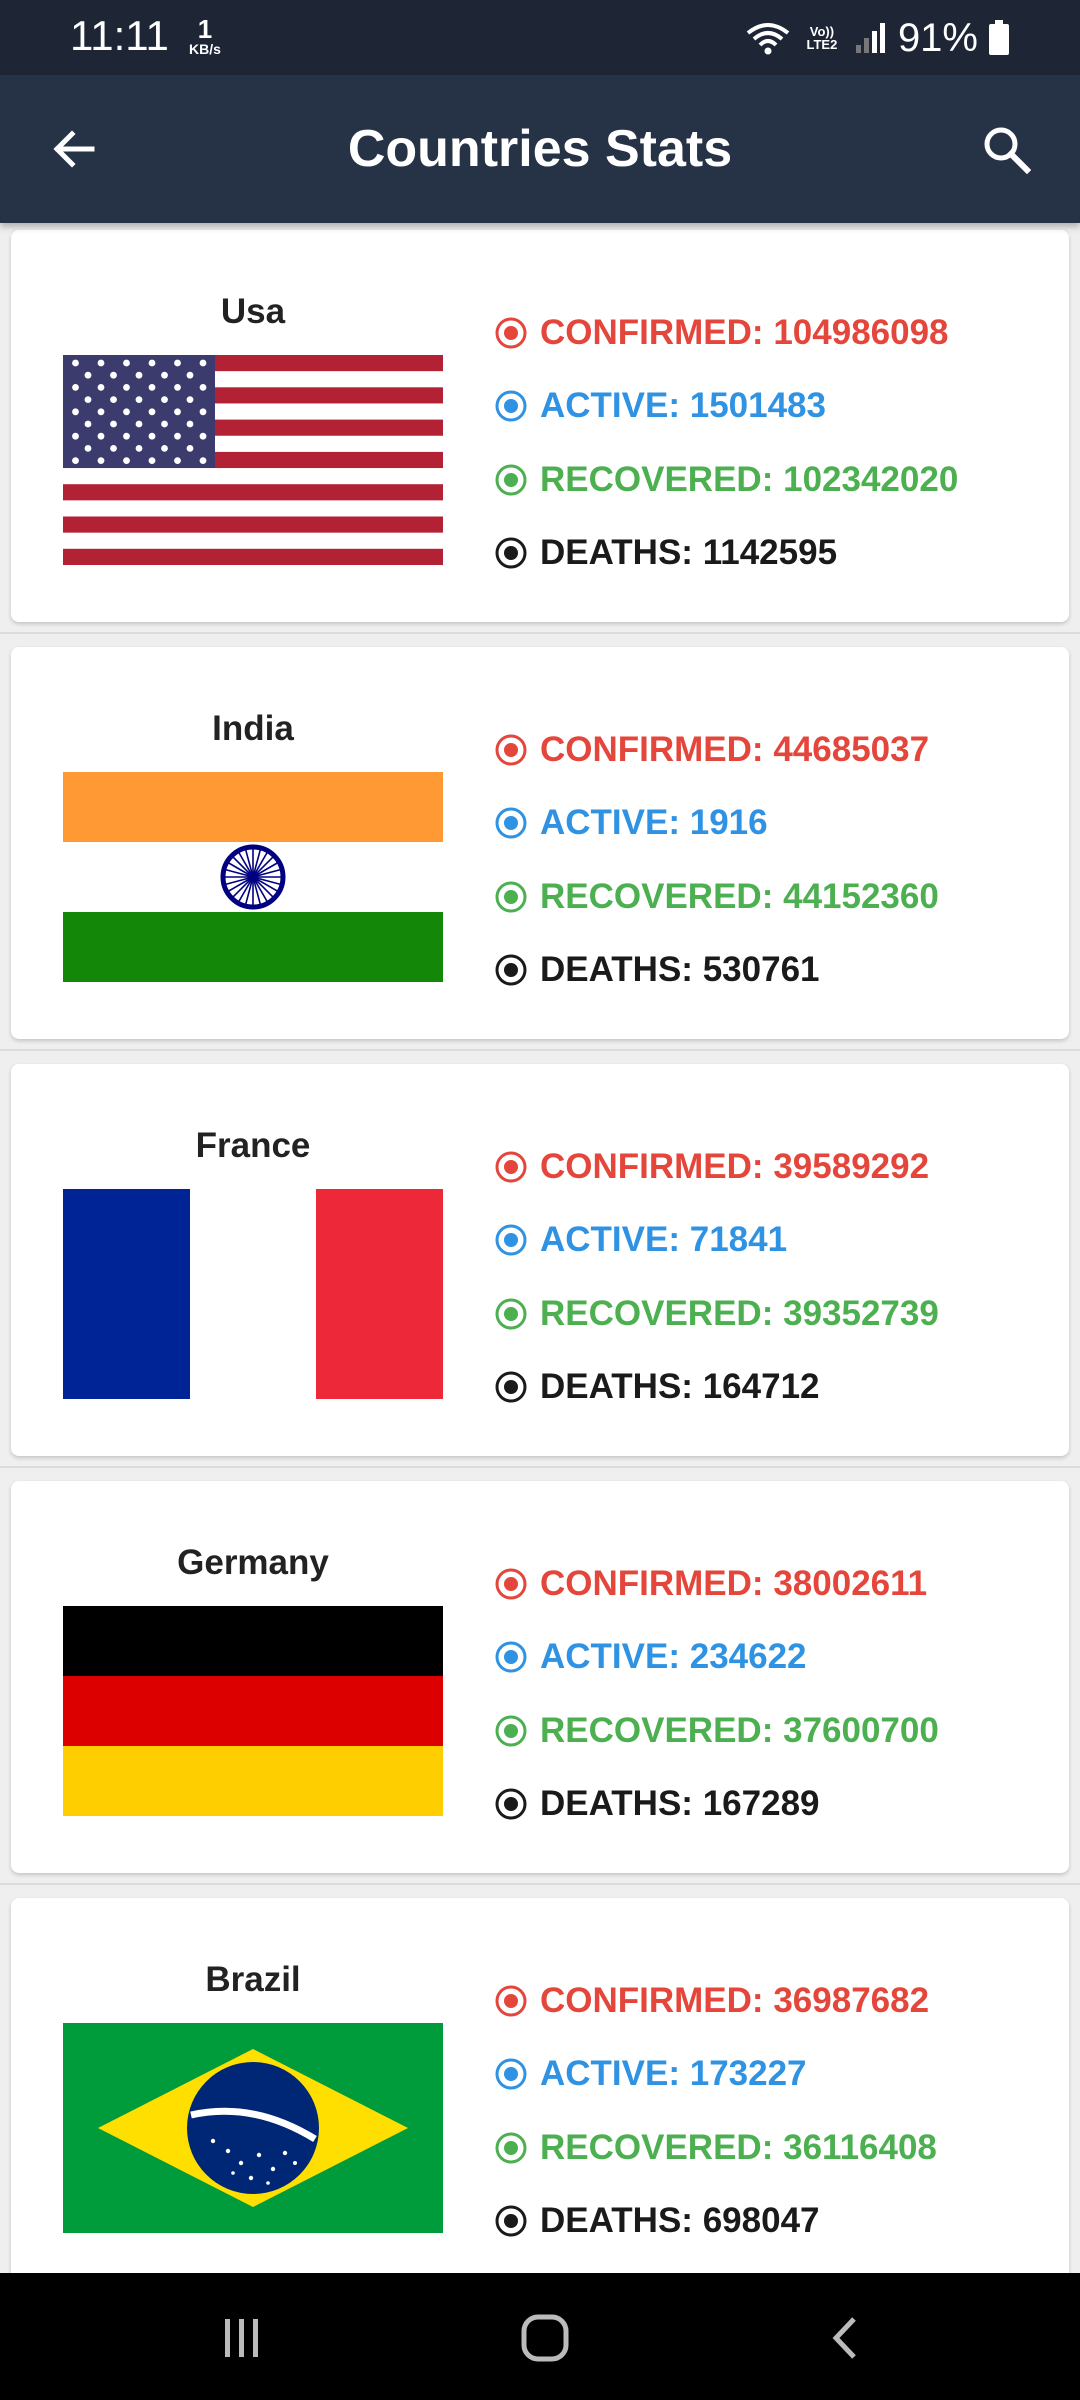 This screenshot has height=2400, width=1080. I want to click on recovered-value: 37600700, so click(861, 1730).